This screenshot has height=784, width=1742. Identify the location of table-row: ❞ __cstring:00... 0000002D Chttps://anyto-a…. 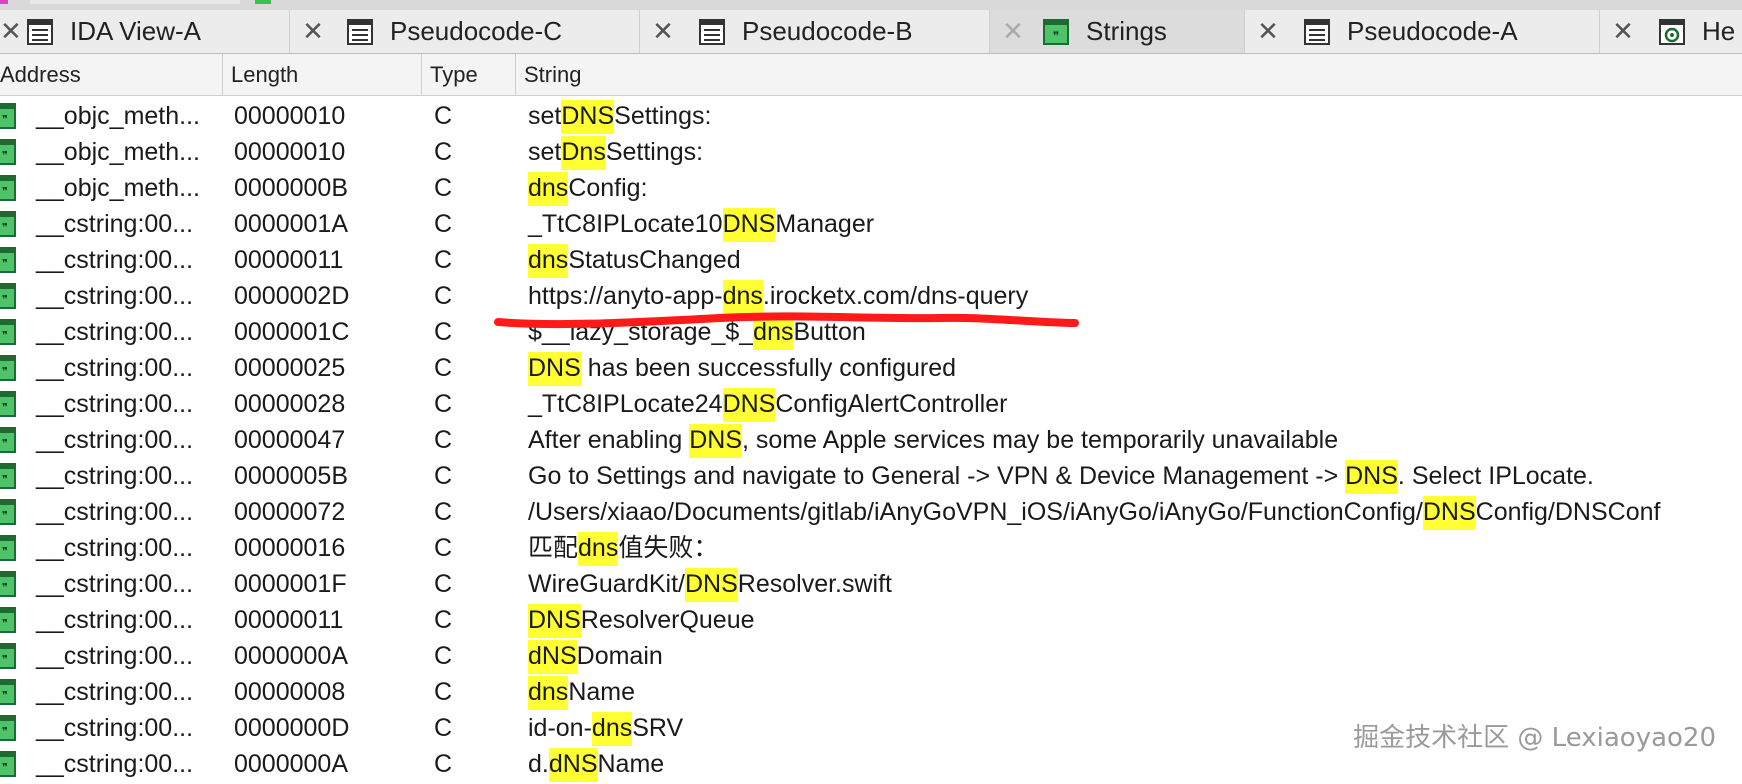
(871, 296).